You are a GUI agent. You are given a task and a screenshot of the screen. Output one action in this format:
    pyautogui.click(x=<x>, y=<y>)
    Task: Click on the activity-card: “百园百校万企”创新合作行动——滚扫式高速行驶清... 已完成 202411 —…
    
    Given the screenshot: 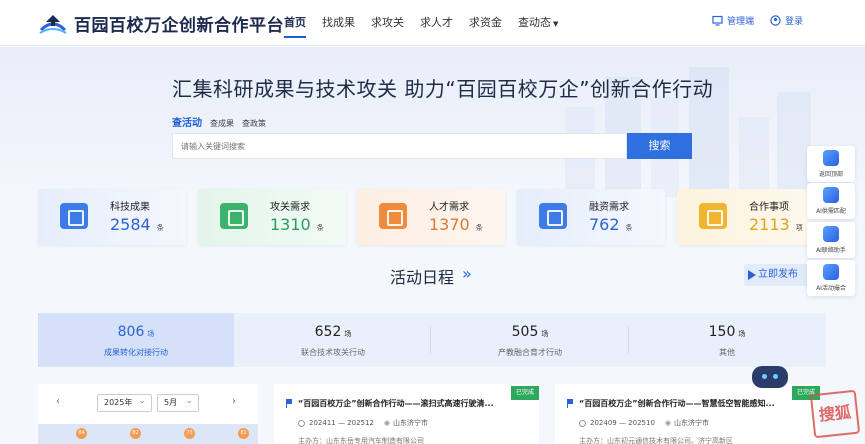 What is the action you would take?
    pyautogui.click(x=406, y=414)
    